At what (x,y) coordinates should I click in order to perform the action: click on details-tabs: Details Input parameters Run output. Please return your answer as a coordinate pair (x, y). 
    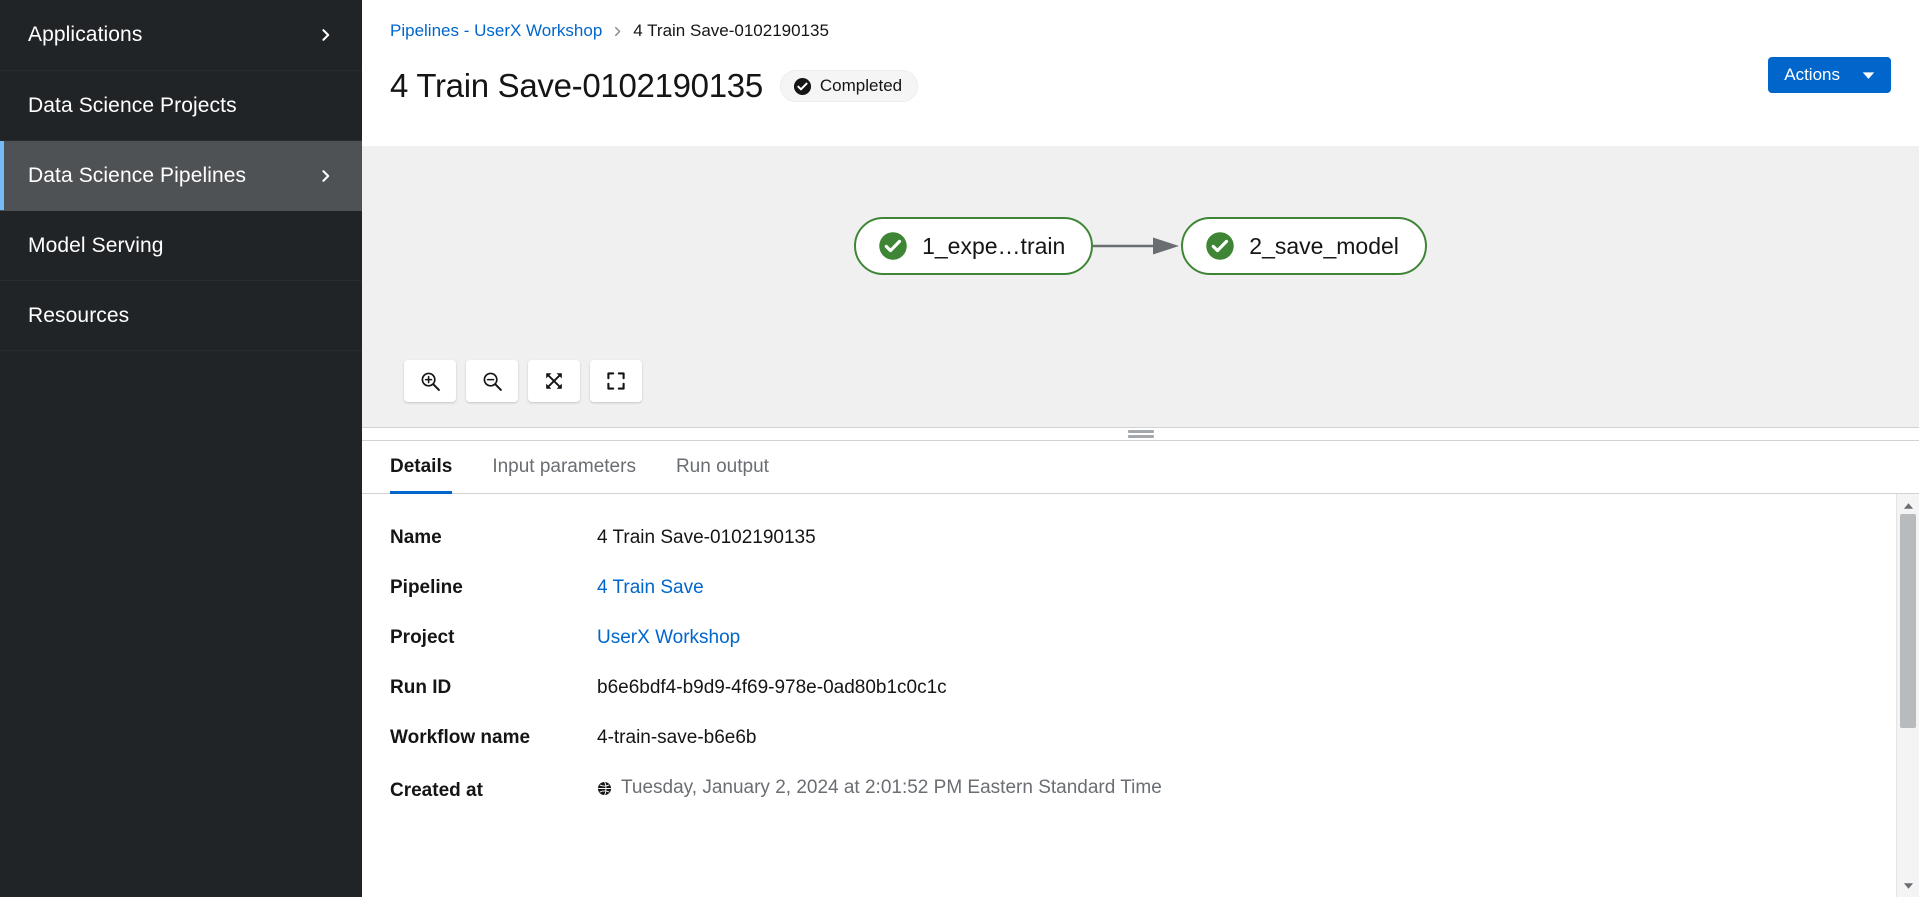
    Looking at the image, I should click on (1140, 467).